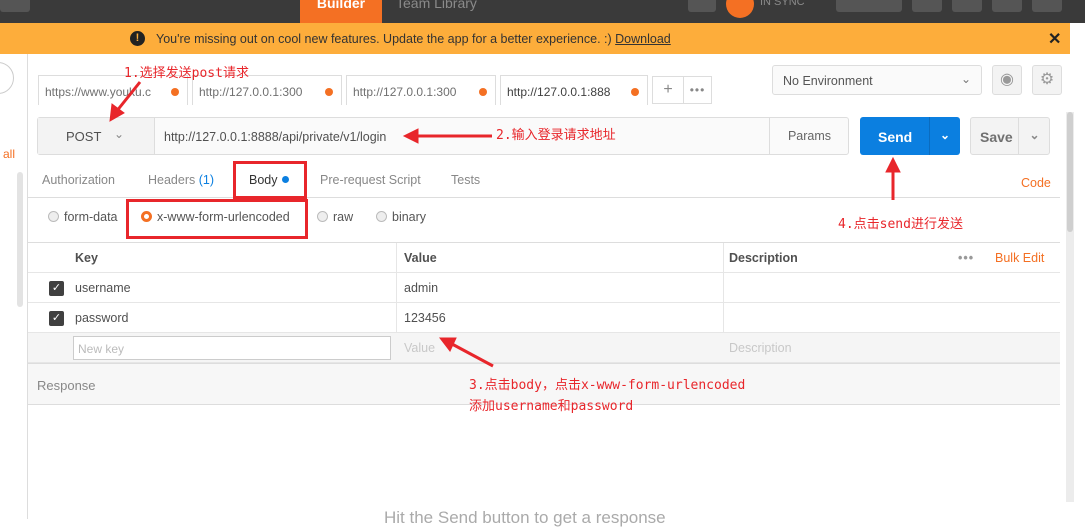 The width and height of the screenshot is (1085, 528). Describe the element at coordinates (1036, 183) in the screenshot. I see `code-link: Code` at that location.